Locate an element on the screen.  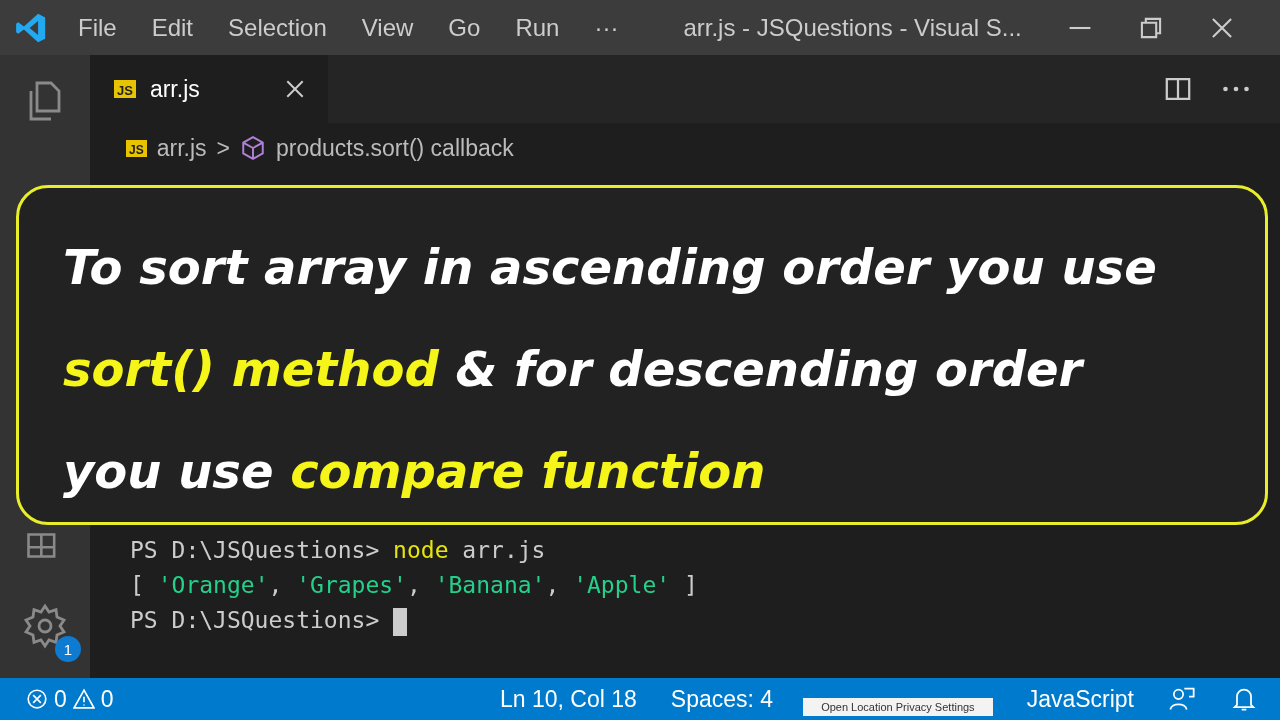
menu-item: File is located at coordinates (97, 27).